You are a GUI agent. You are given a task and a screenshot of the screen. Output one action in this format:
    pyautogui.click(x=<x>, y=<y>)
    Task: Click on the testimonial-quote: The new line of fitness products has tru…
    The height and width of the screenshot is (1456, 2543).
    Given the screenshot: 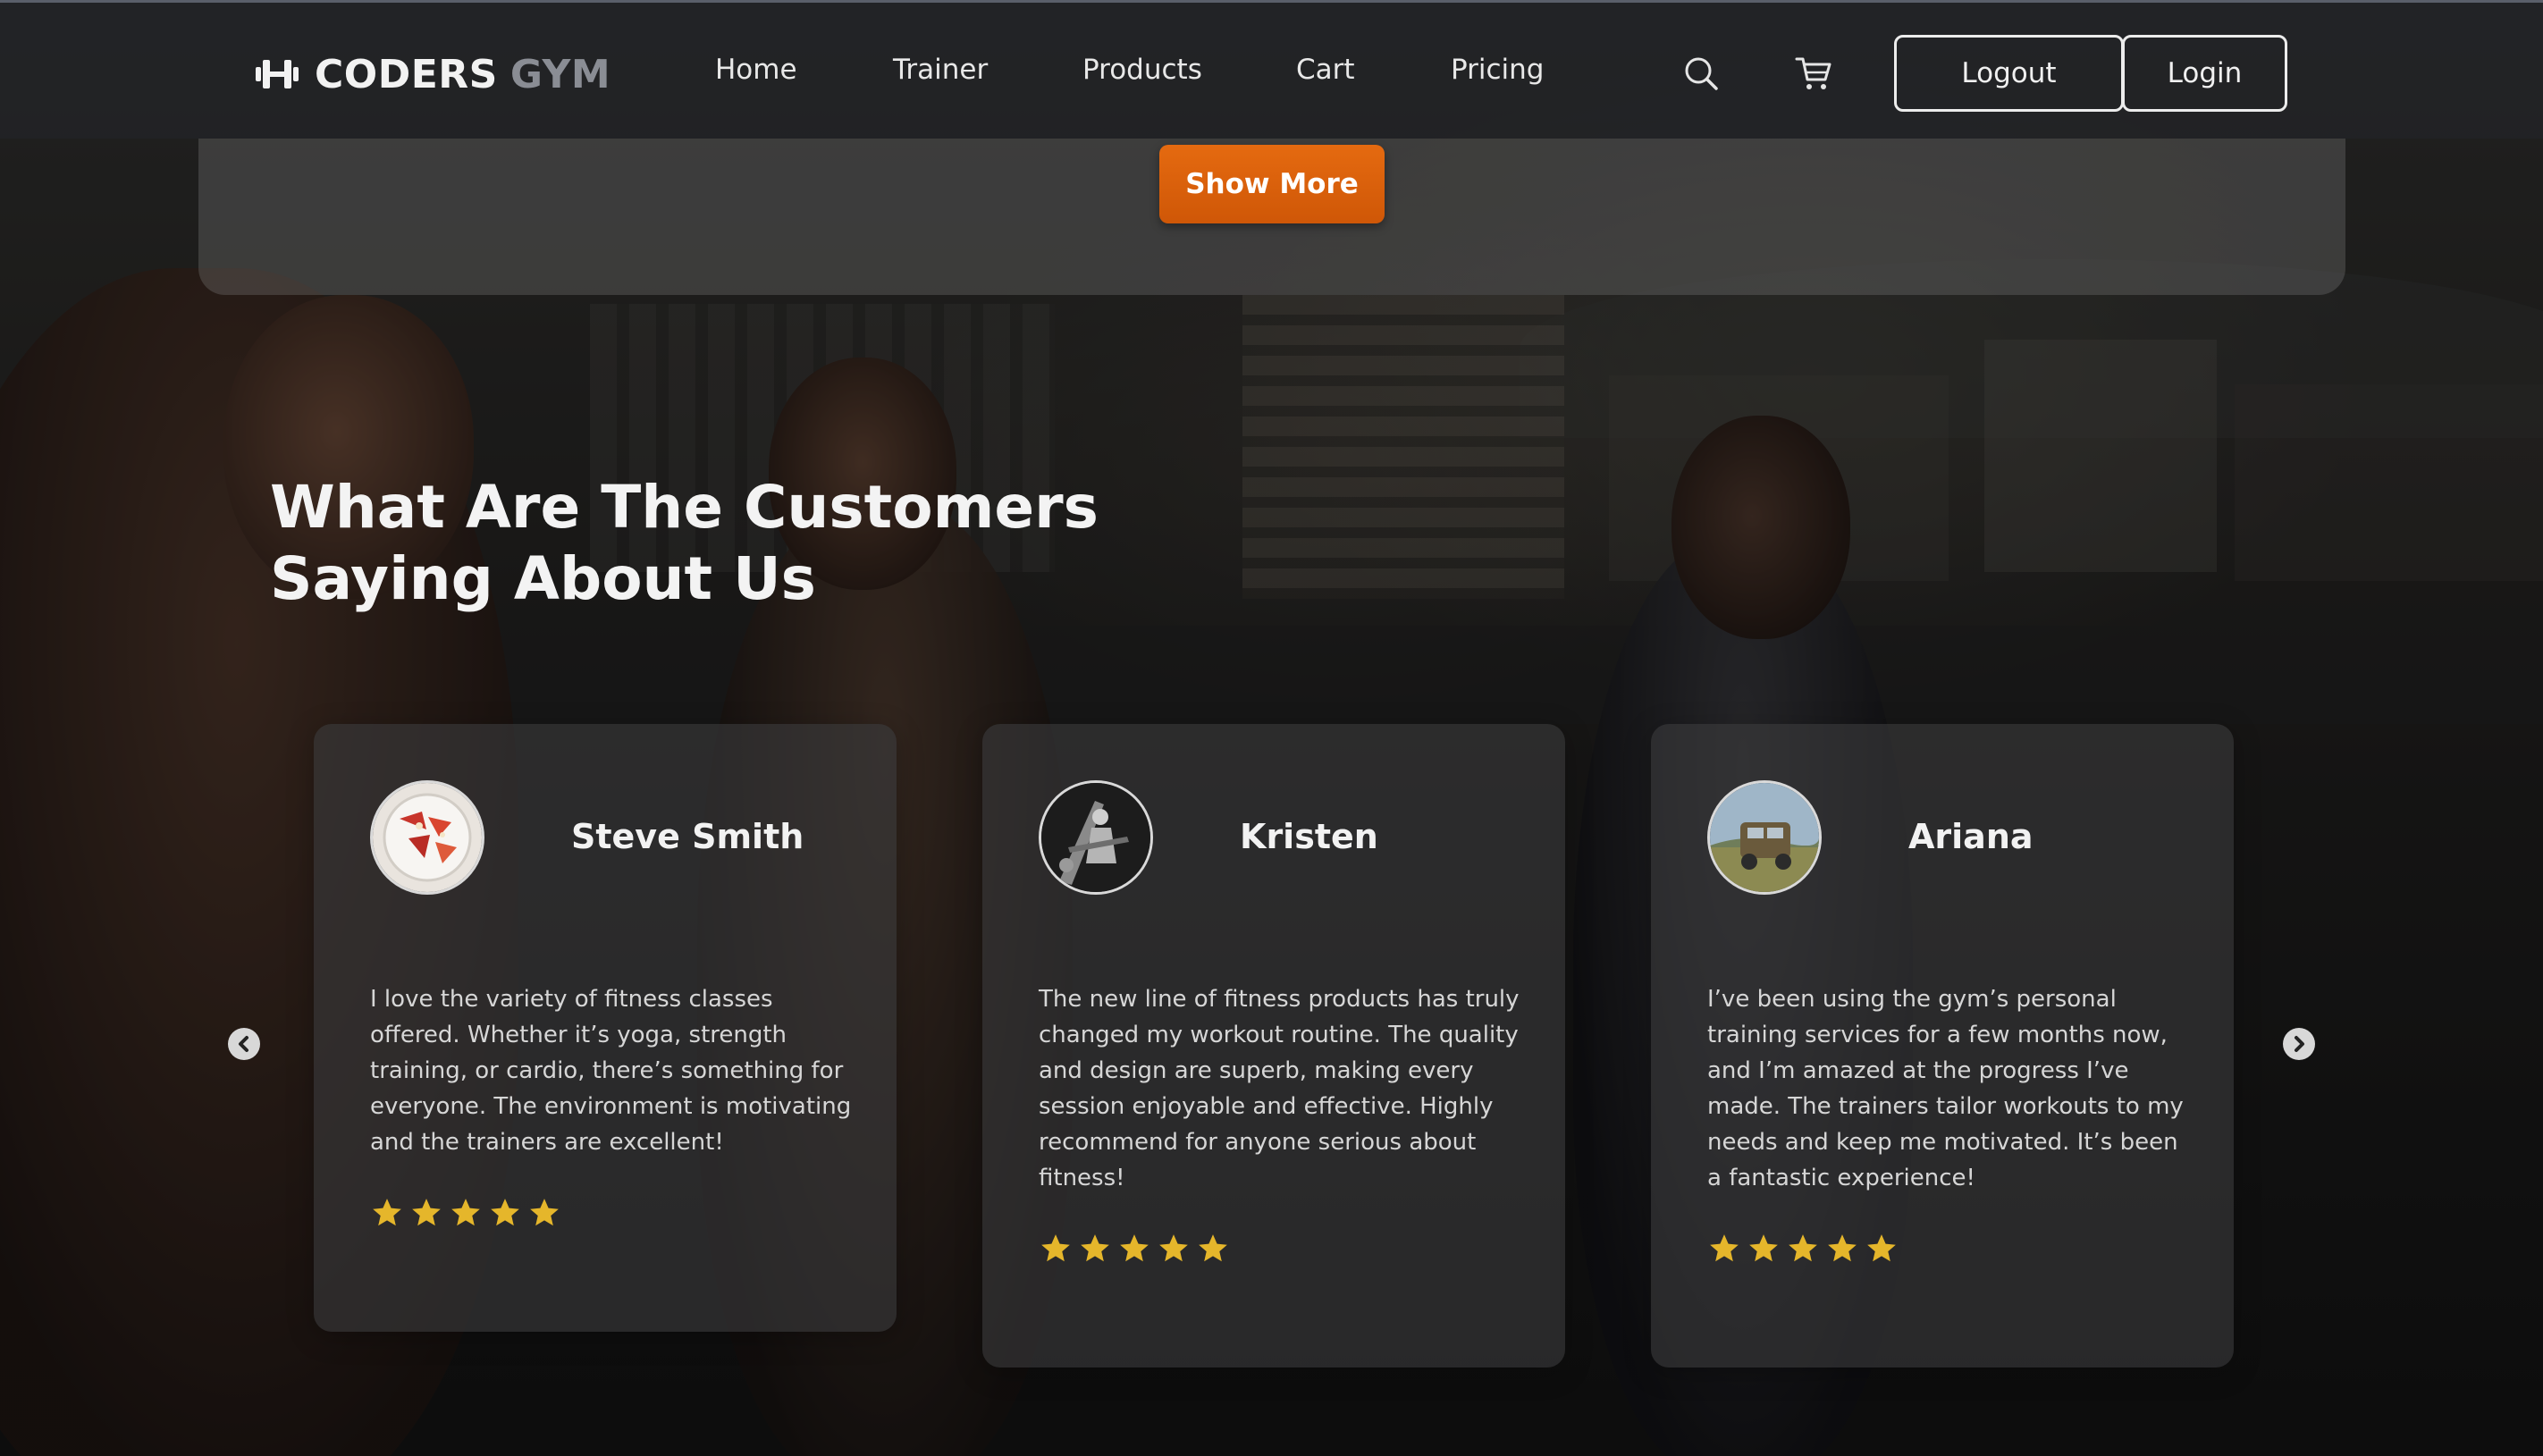 What is the action you would take?
    pyautogui.click(x=1279, y=1088)
    